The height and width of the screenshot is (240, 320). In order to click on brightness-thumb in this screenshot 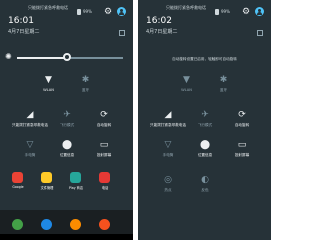, I will do `click(66, 57)`.